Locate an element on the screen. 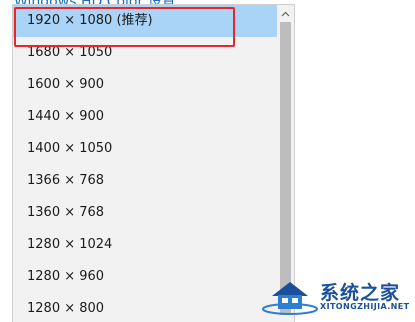 Image resolution: width=415 pixels, height=322 pixels. resolution-option-1440x900: 1440 × 900 is located at coordinates (145, 117).